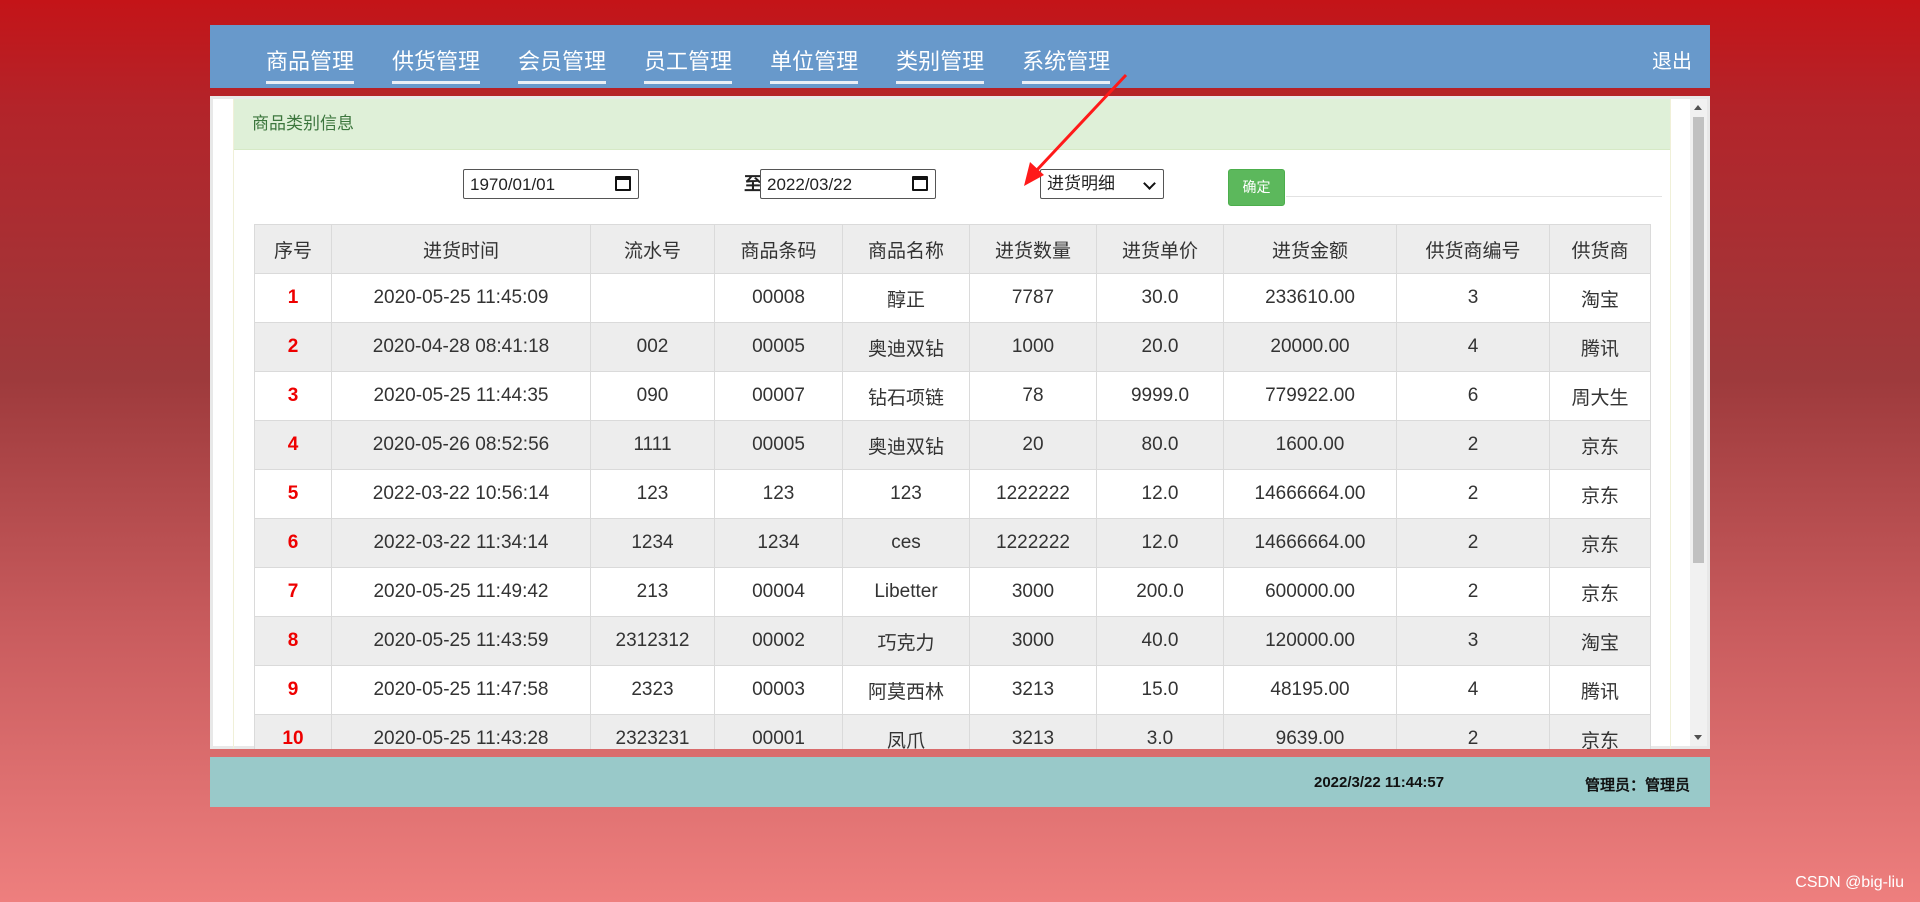 The image size is (1920, 902). Describe the element at coordinates (1474, 196) in the screenshot. I see `divider` at that location.